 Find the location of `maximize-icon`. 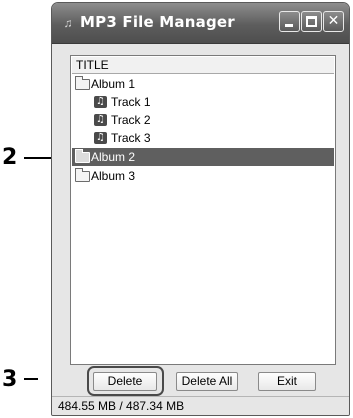

maximize-icon is located at coordinates (311, 21).